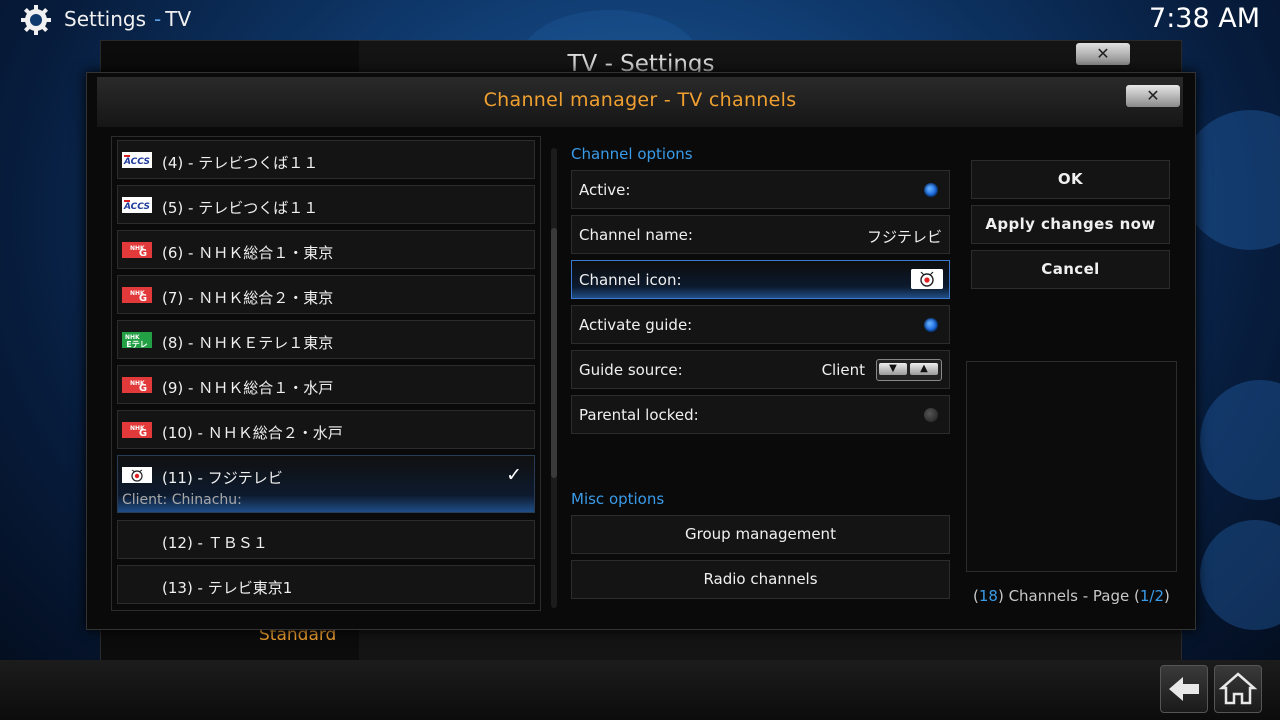 The image size is (1280, 720). I want to click on activate-guide-toggle: Activate guide:, so click(760, 324).